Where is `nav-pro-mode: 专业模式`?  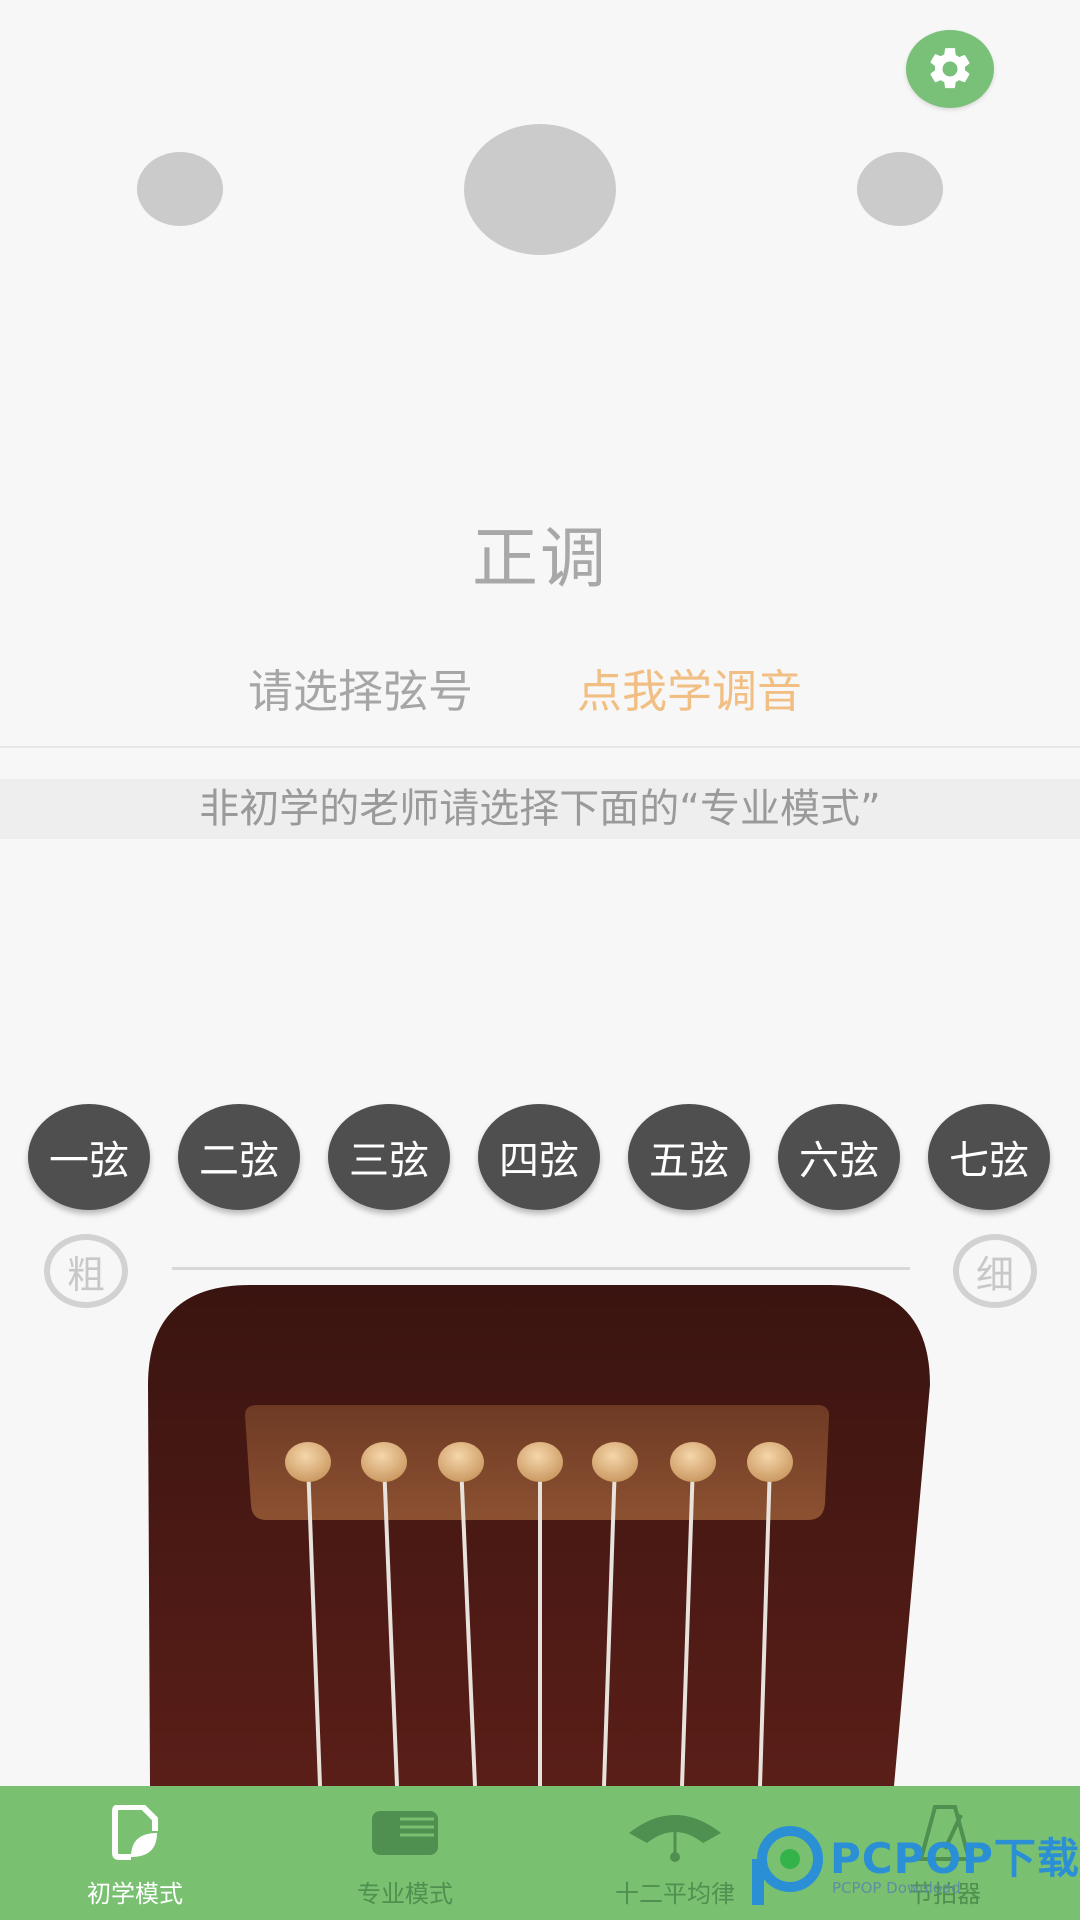
nav-pro-mode: 专业模式 is located at coordinates (405, 1853).